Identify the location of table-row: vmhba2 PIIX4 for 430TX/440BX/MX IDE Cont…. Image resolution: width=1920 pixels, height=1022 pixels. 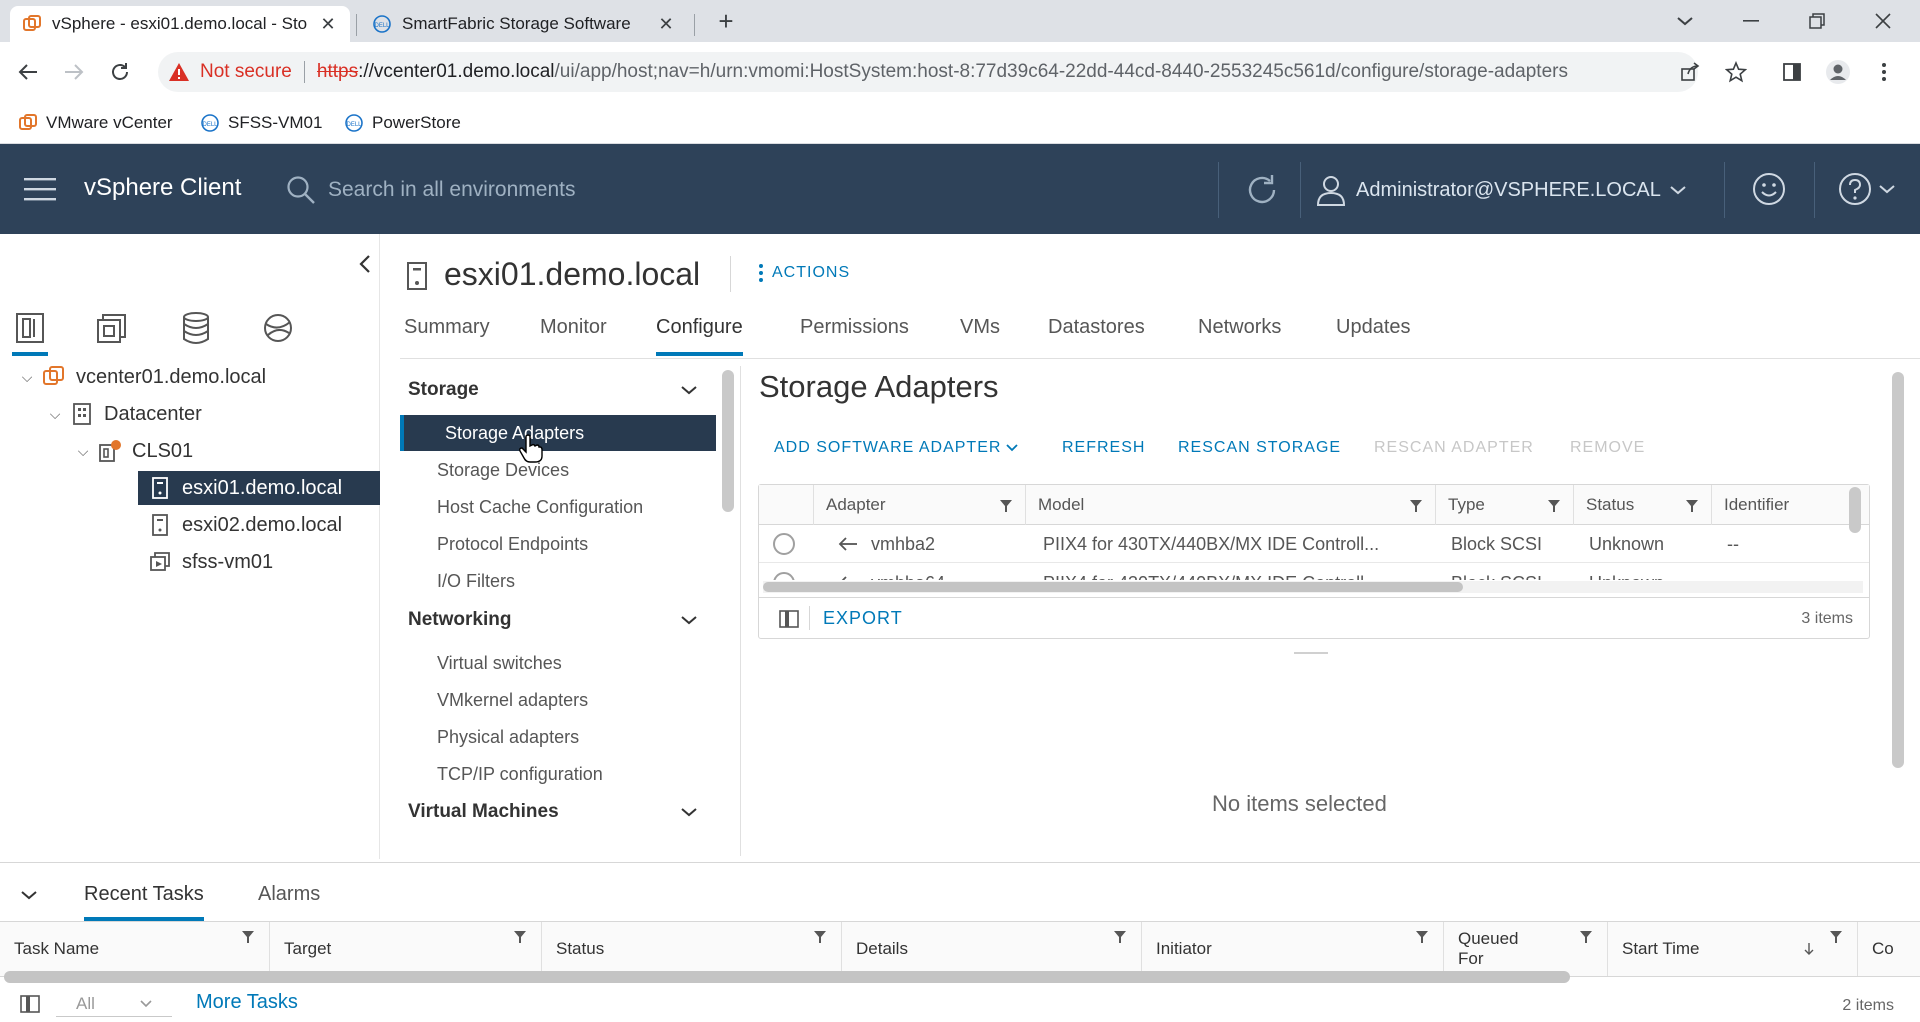
(1314, 544).